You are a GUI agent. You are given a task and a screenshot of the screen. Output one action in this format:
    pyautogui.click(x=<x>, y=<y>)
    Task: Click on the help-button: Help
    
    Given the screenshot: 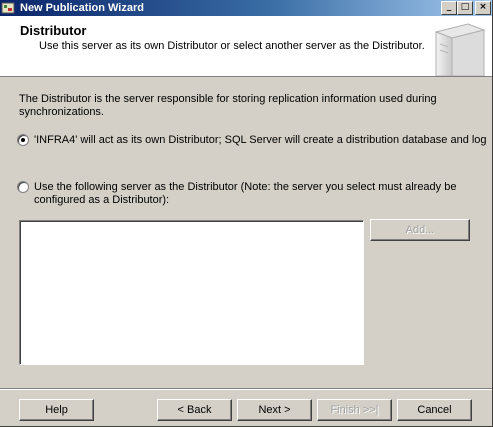 What is the action you would take?
    pyautogui.click(x=56, y=410)
    